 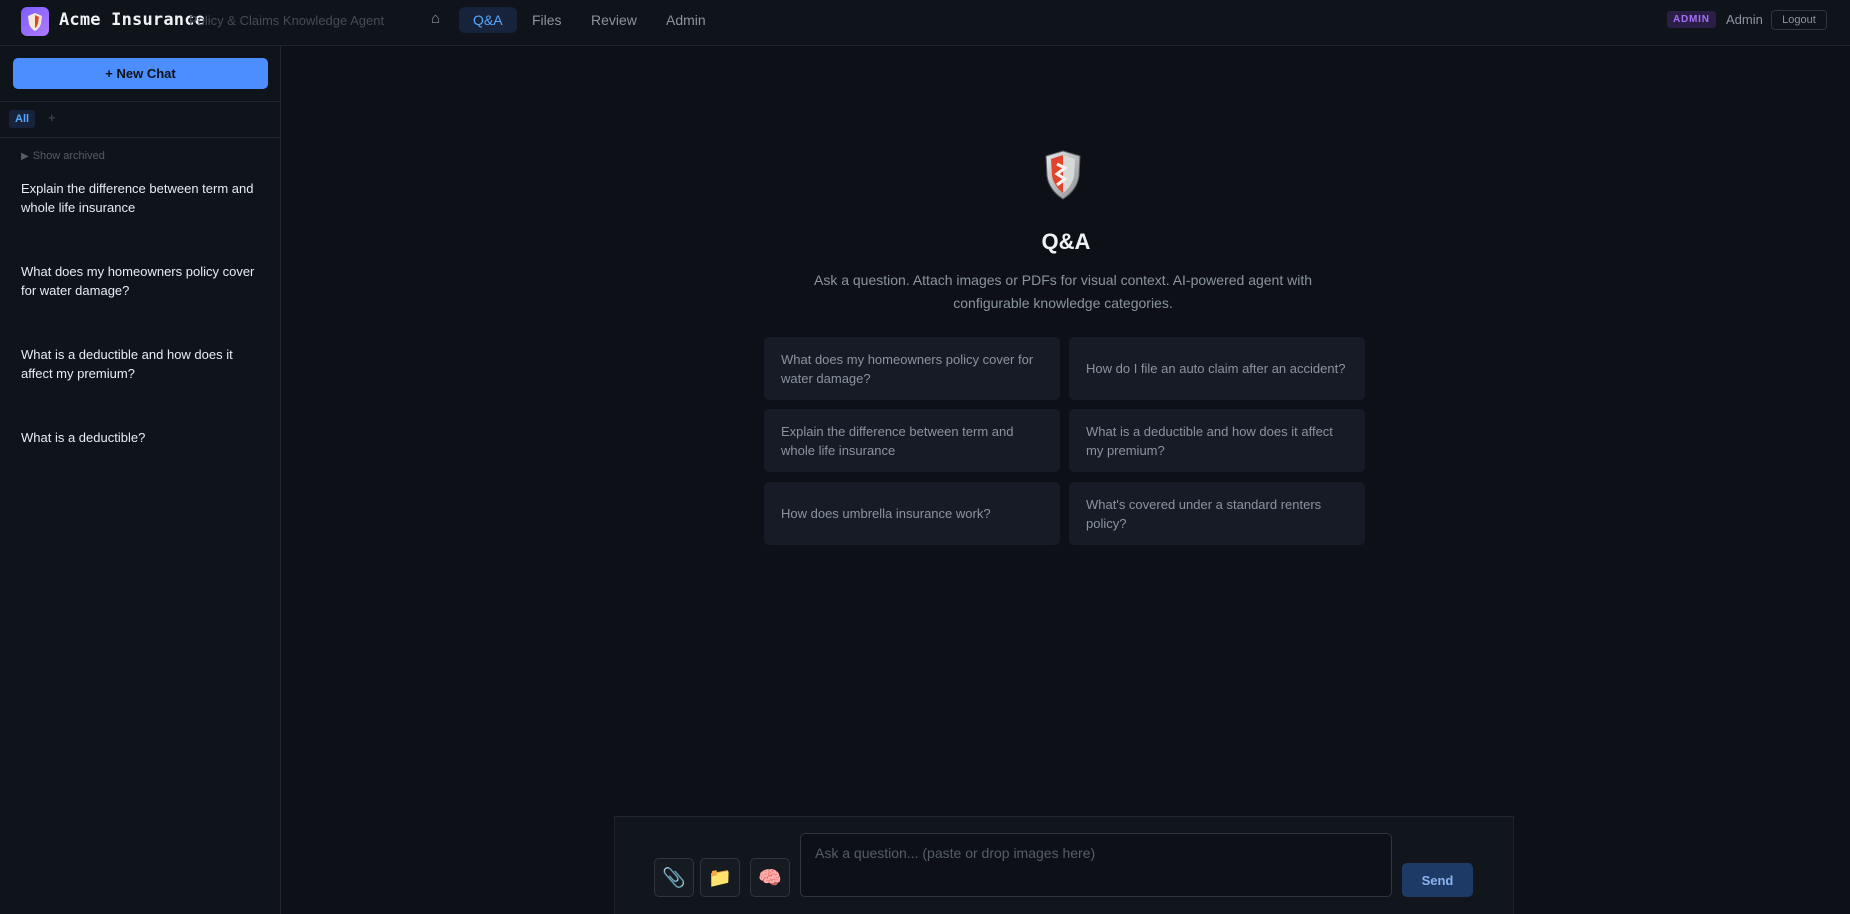 I want to click on knowledge-categories-button: 🧠, so click(x=770, y=877).